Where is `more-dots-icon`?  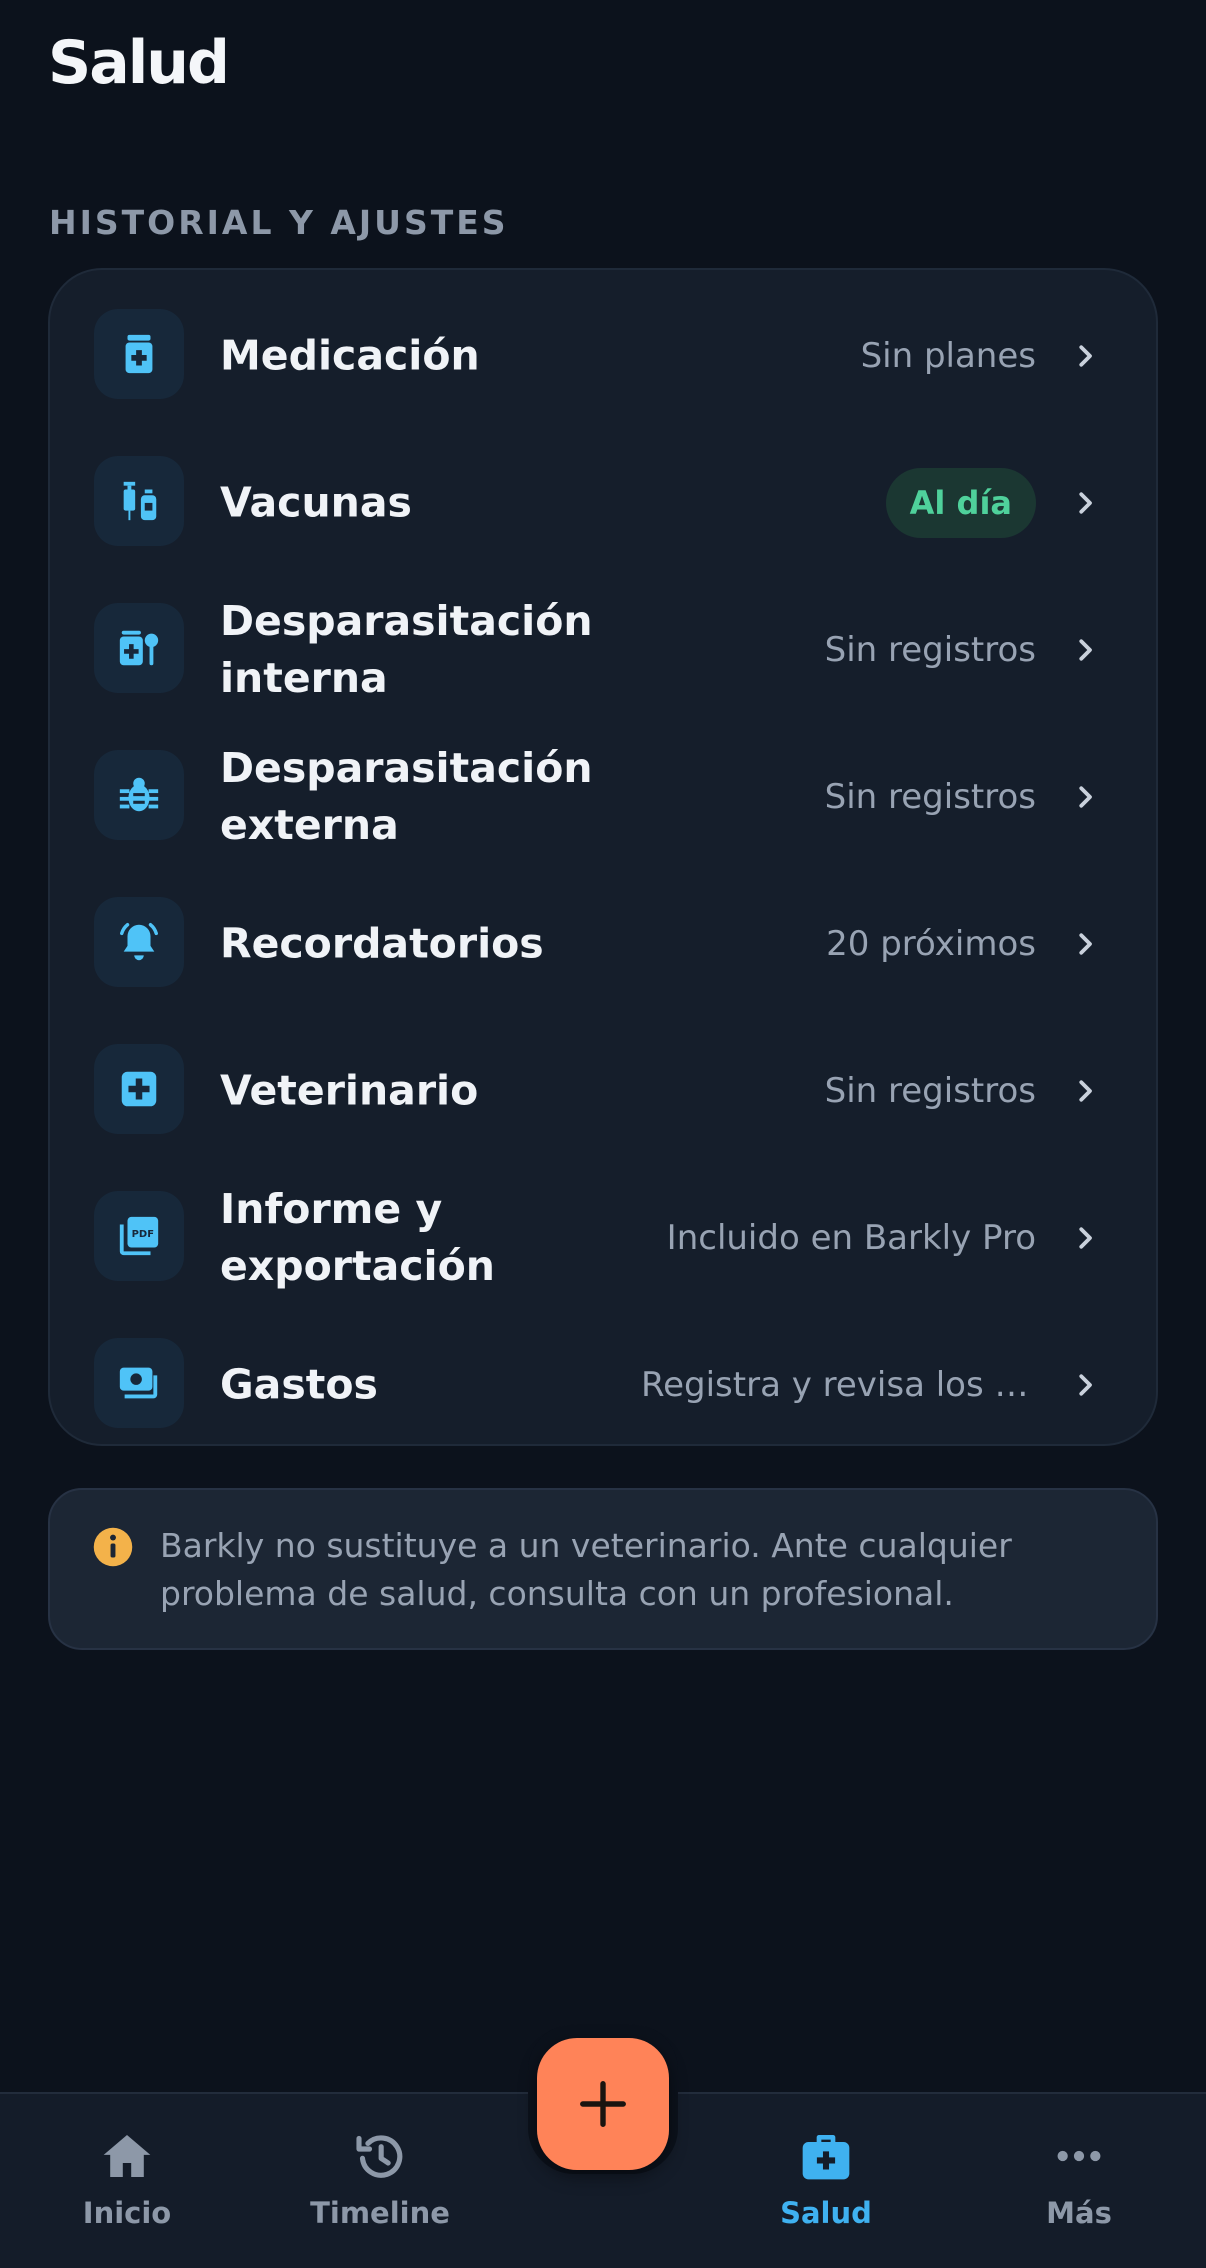 more-dots-icon is located at coordinates (1079, 2156).